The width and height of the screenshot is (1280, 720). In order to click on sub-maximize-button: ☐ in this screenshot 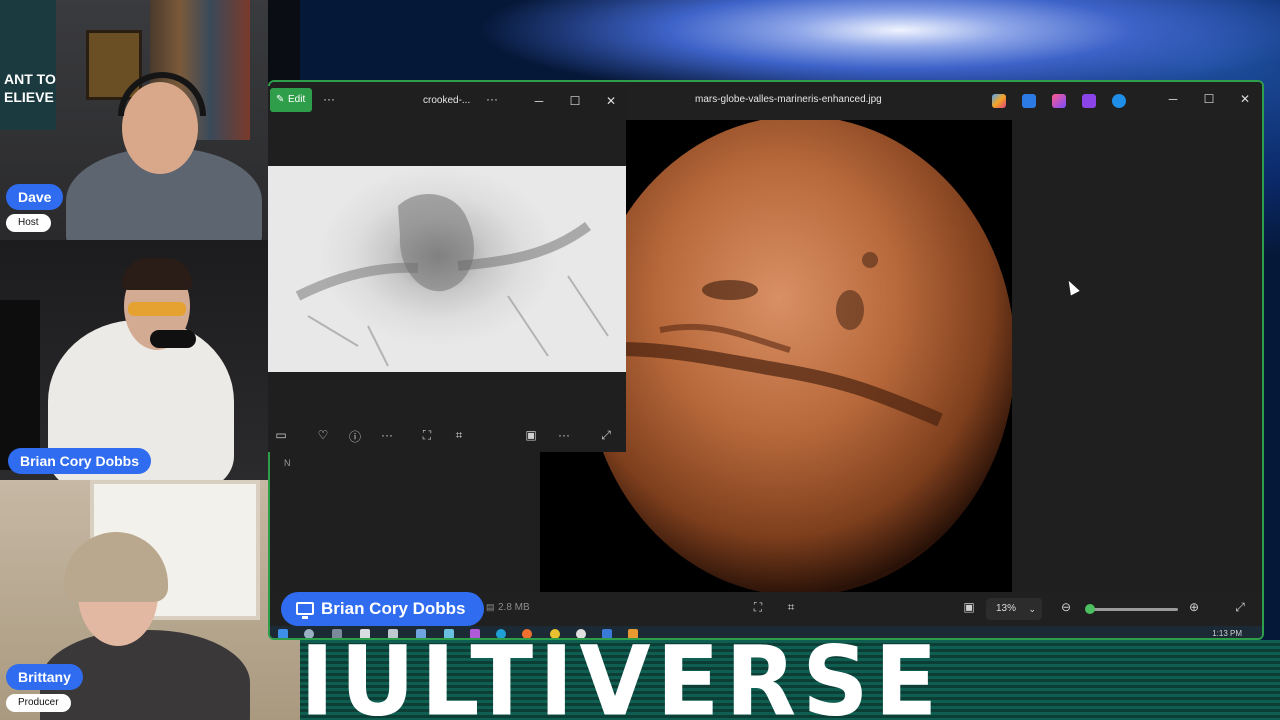, I will do `click(575, 101)`.